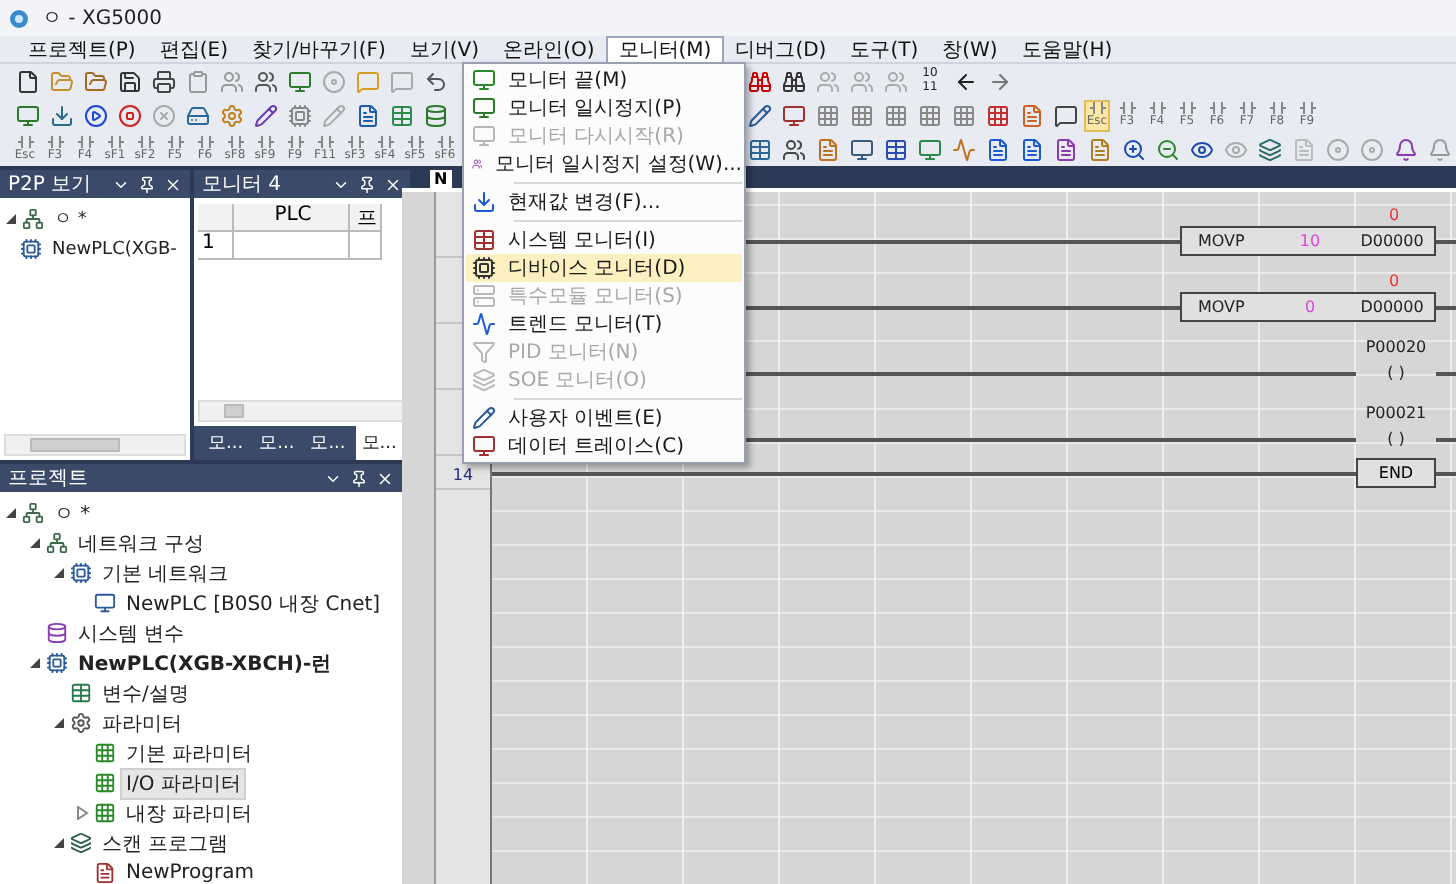 The image size is (1456, 884). Describe the element at coordinates (216, 218) in the screenshot. I see `table-corner-cell` at that location.